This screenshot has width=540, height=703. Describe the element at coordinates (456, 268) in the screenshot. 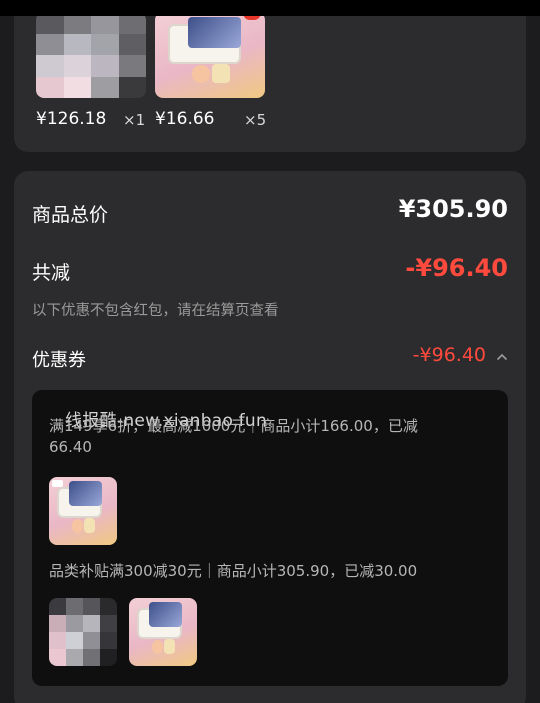

I see `total-discount-value: -¥96.40` at that location.